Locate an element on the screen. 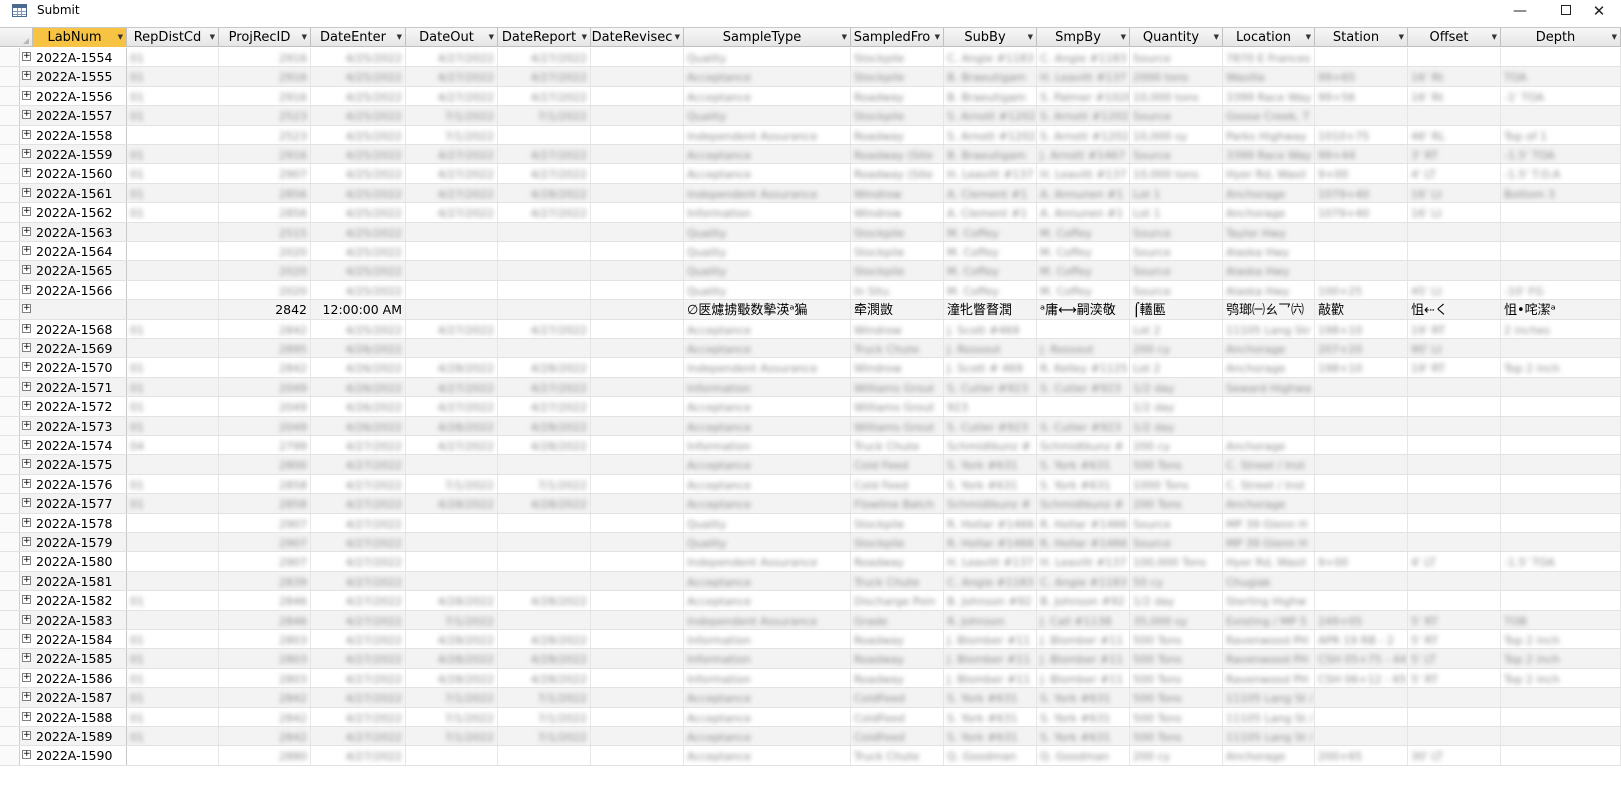 This screenshot has height=788, width=1621. cell-sampledfrom: Williams Grout is located at coordinates (897, 425).